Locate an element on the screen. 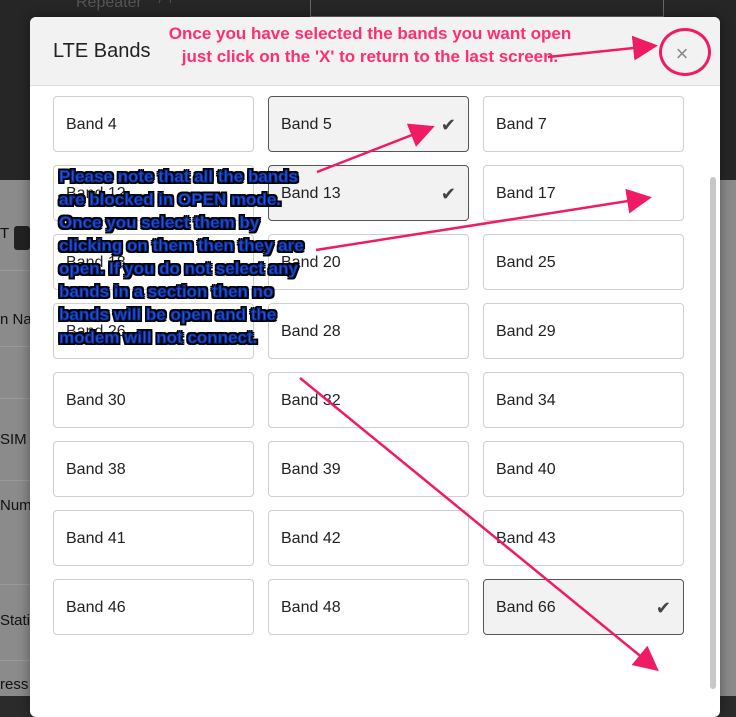 Image resolution: width=736 pixels, height=717 pixels. band-label: Band 29 is located at coordinates (526, 331).